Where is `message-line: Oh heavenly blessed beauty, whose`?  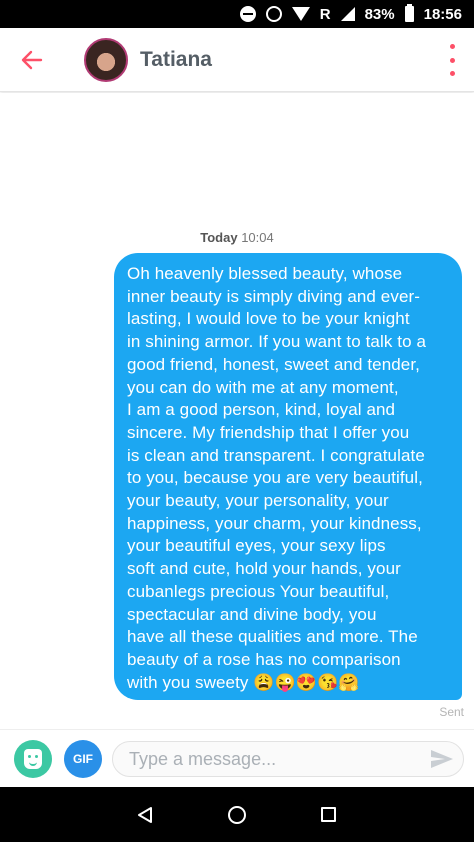
message-line: Oh heavenly blessed beauty, whose is located at coordinates (265, 273).